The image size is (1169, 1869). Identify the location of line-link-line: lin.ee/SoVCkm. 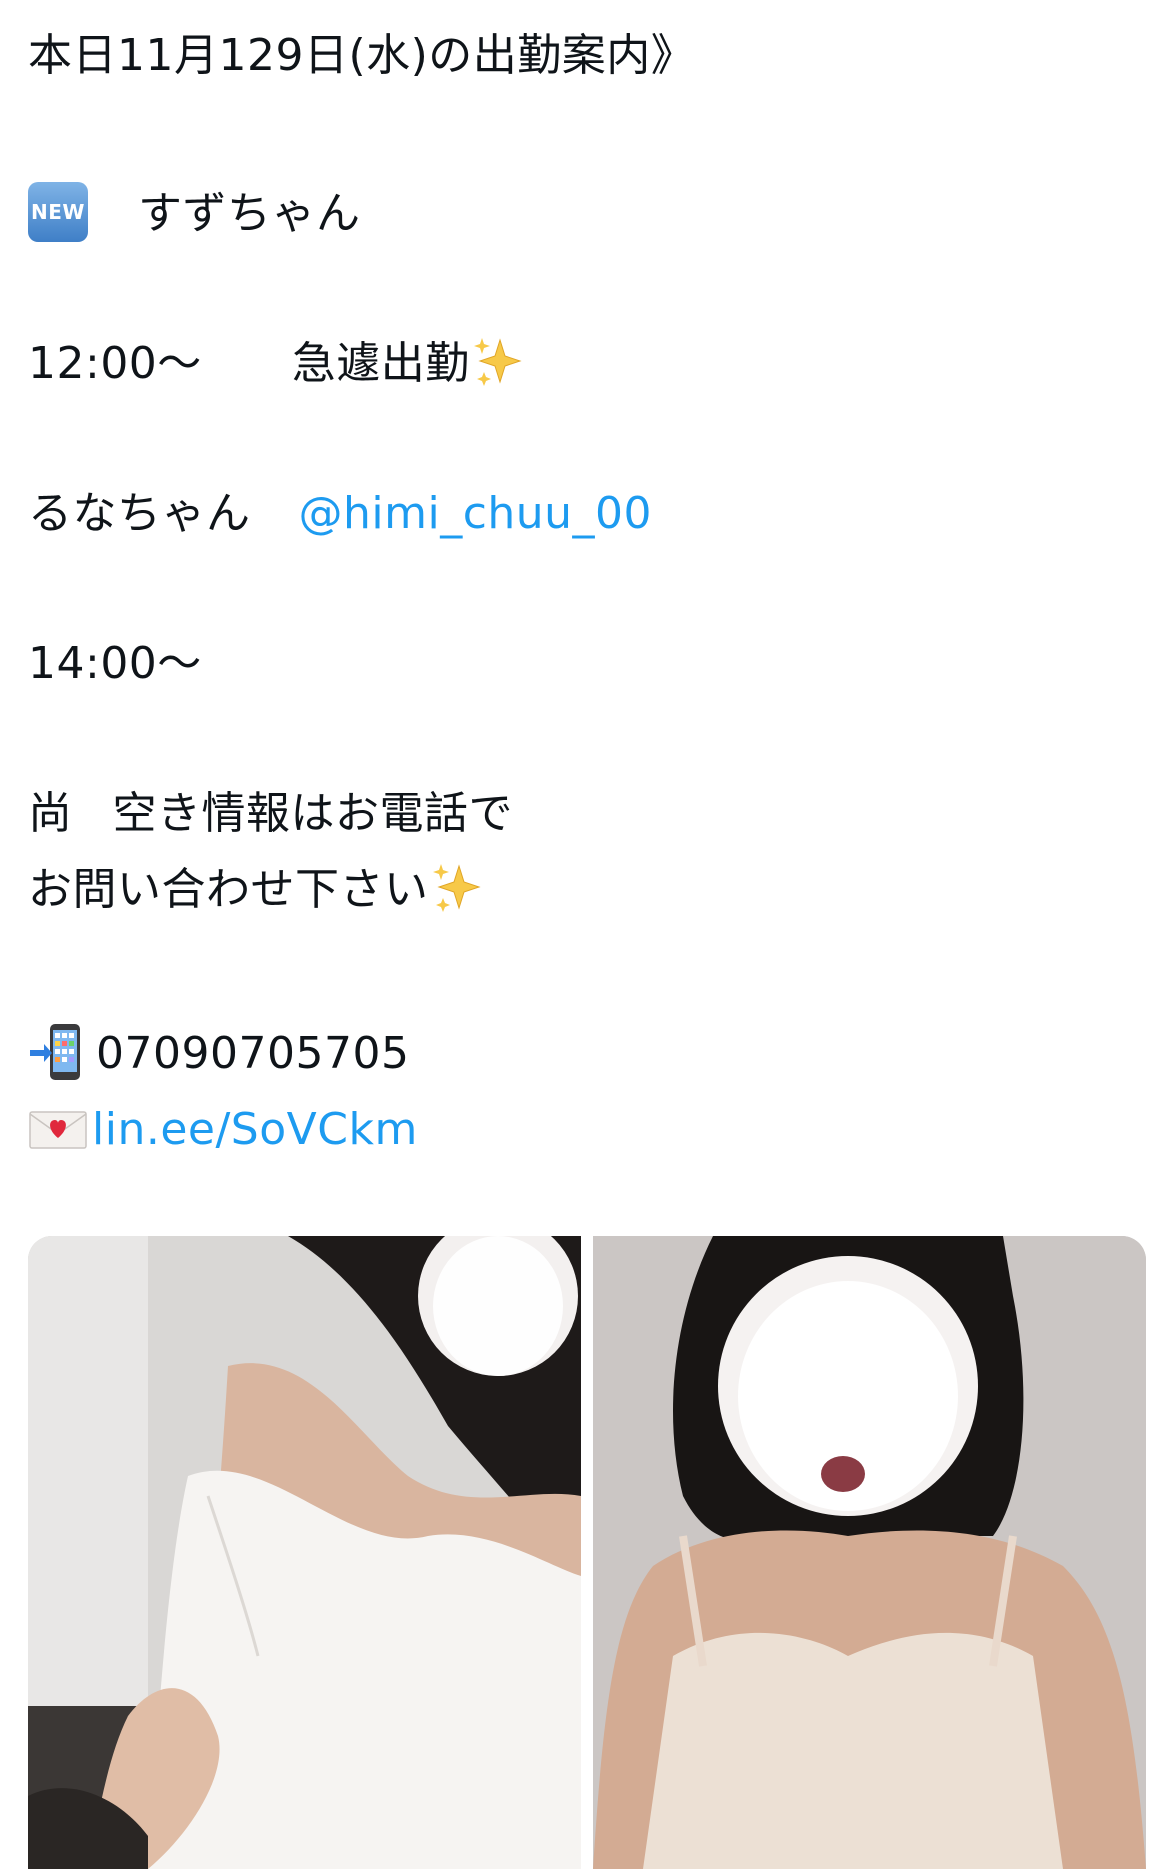
(223, 1130).